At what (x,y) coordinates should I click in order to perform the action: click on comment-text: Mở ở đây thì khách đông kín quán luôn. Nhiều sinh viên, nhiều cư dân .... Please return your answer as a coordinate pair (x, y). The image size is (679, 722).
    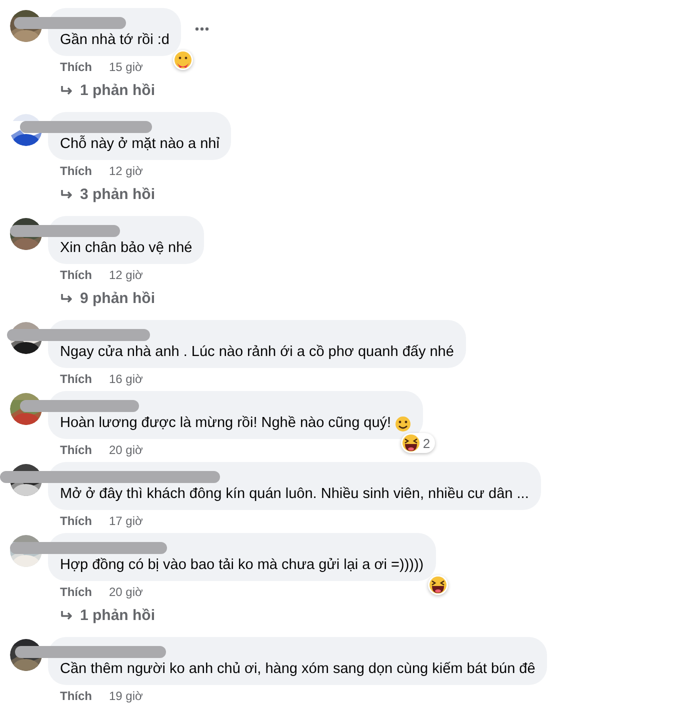
    Looking at the image, I should click on (294, 494).